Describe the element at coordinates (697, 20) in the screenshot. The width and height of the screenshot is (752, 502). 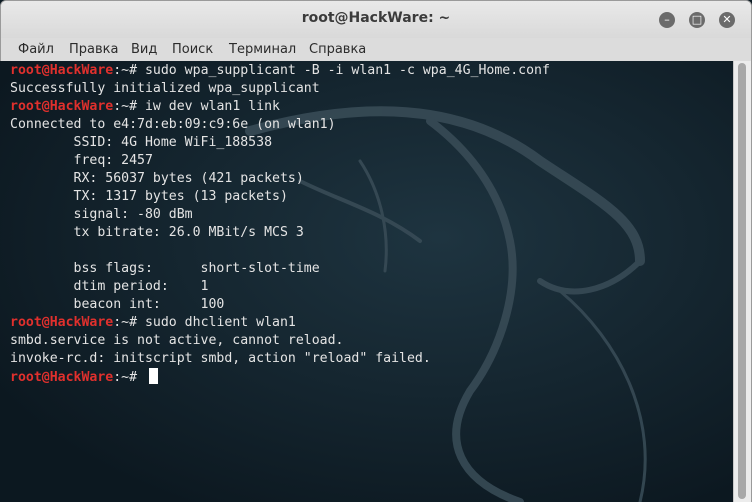
I see `maximize-button: □` at that location.